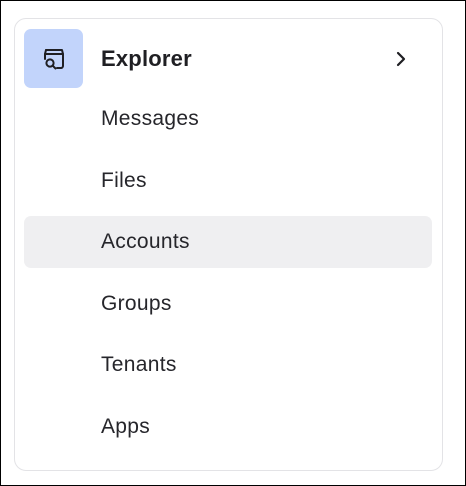  I want to click on explorer-search-icon, so click(53, 58).